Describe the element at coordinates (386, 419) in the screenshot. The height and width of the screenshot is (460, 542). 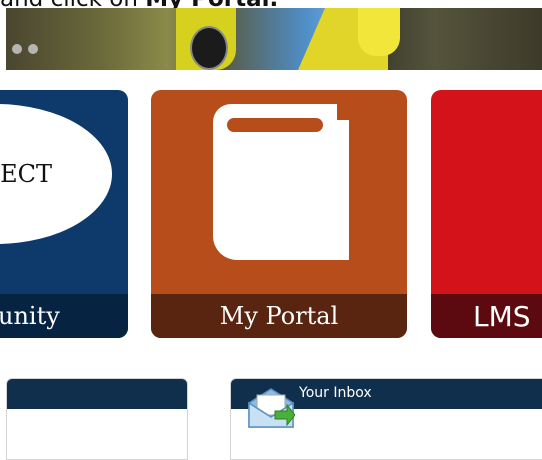
I see `inbox-panel: Your Inbox` at that location.